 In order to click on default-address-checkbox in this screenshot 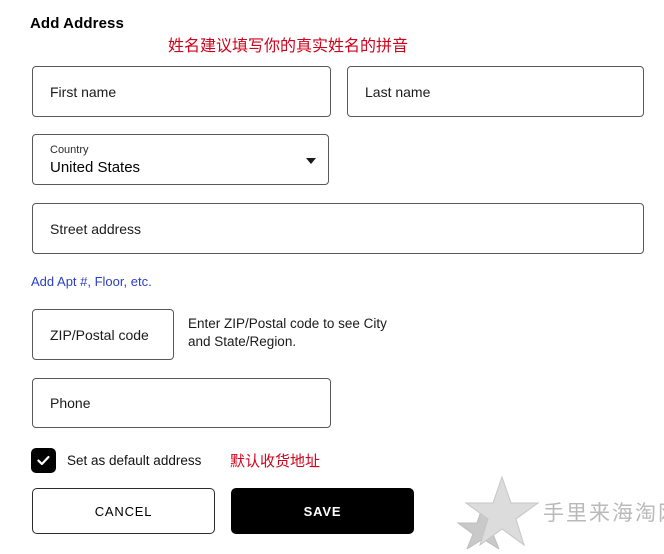, I will do `click(43, 460)`.